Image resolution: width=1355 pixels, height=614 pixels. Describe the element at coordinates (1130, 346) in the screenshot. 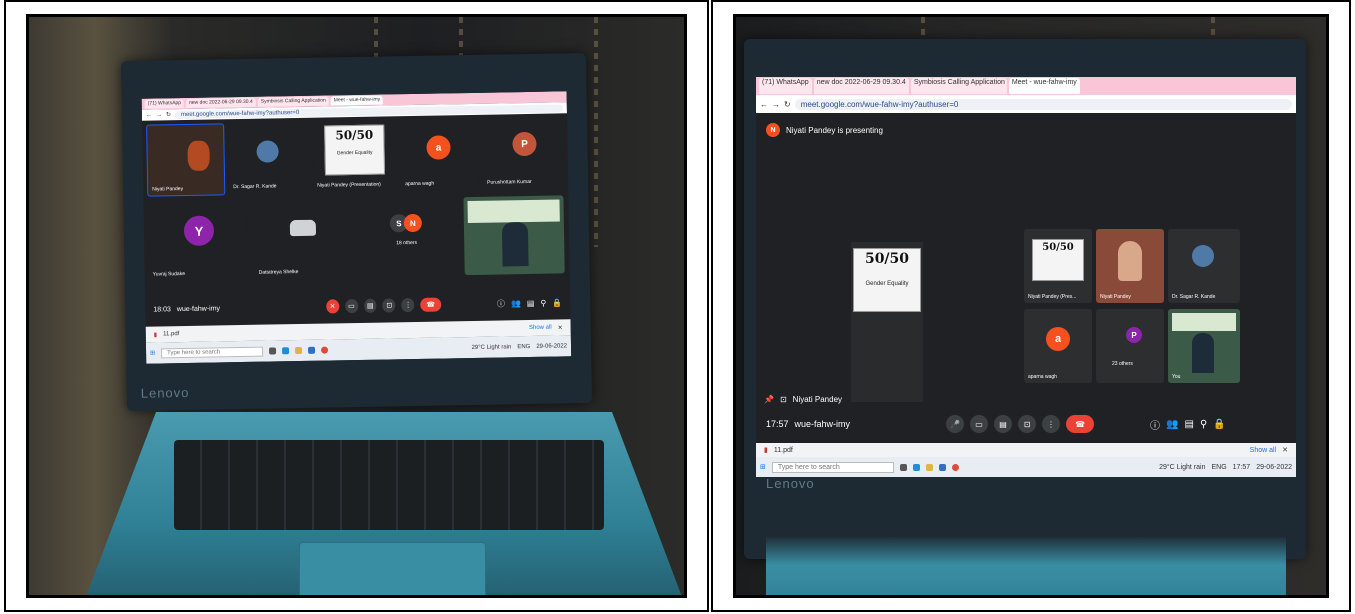

I see `tile-others: P 23 others` at that location.